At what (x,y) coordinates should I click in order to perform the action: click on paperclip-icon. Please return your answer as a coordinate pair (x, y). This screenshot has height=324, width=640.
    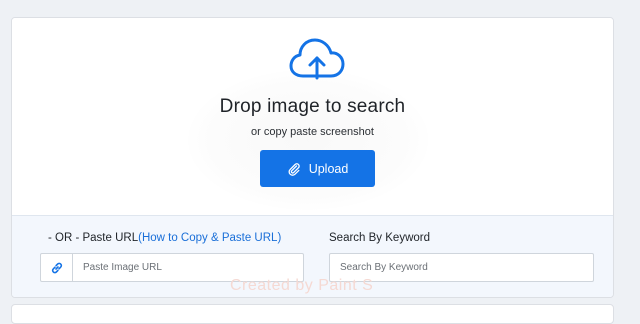
    Looking at the image, I should click on (294, 169).